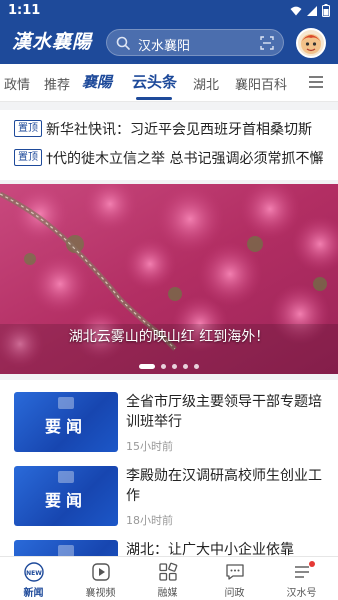 The width and height of the screenshot is (338, 600). I want to click on video-icon, so click(100, 572).